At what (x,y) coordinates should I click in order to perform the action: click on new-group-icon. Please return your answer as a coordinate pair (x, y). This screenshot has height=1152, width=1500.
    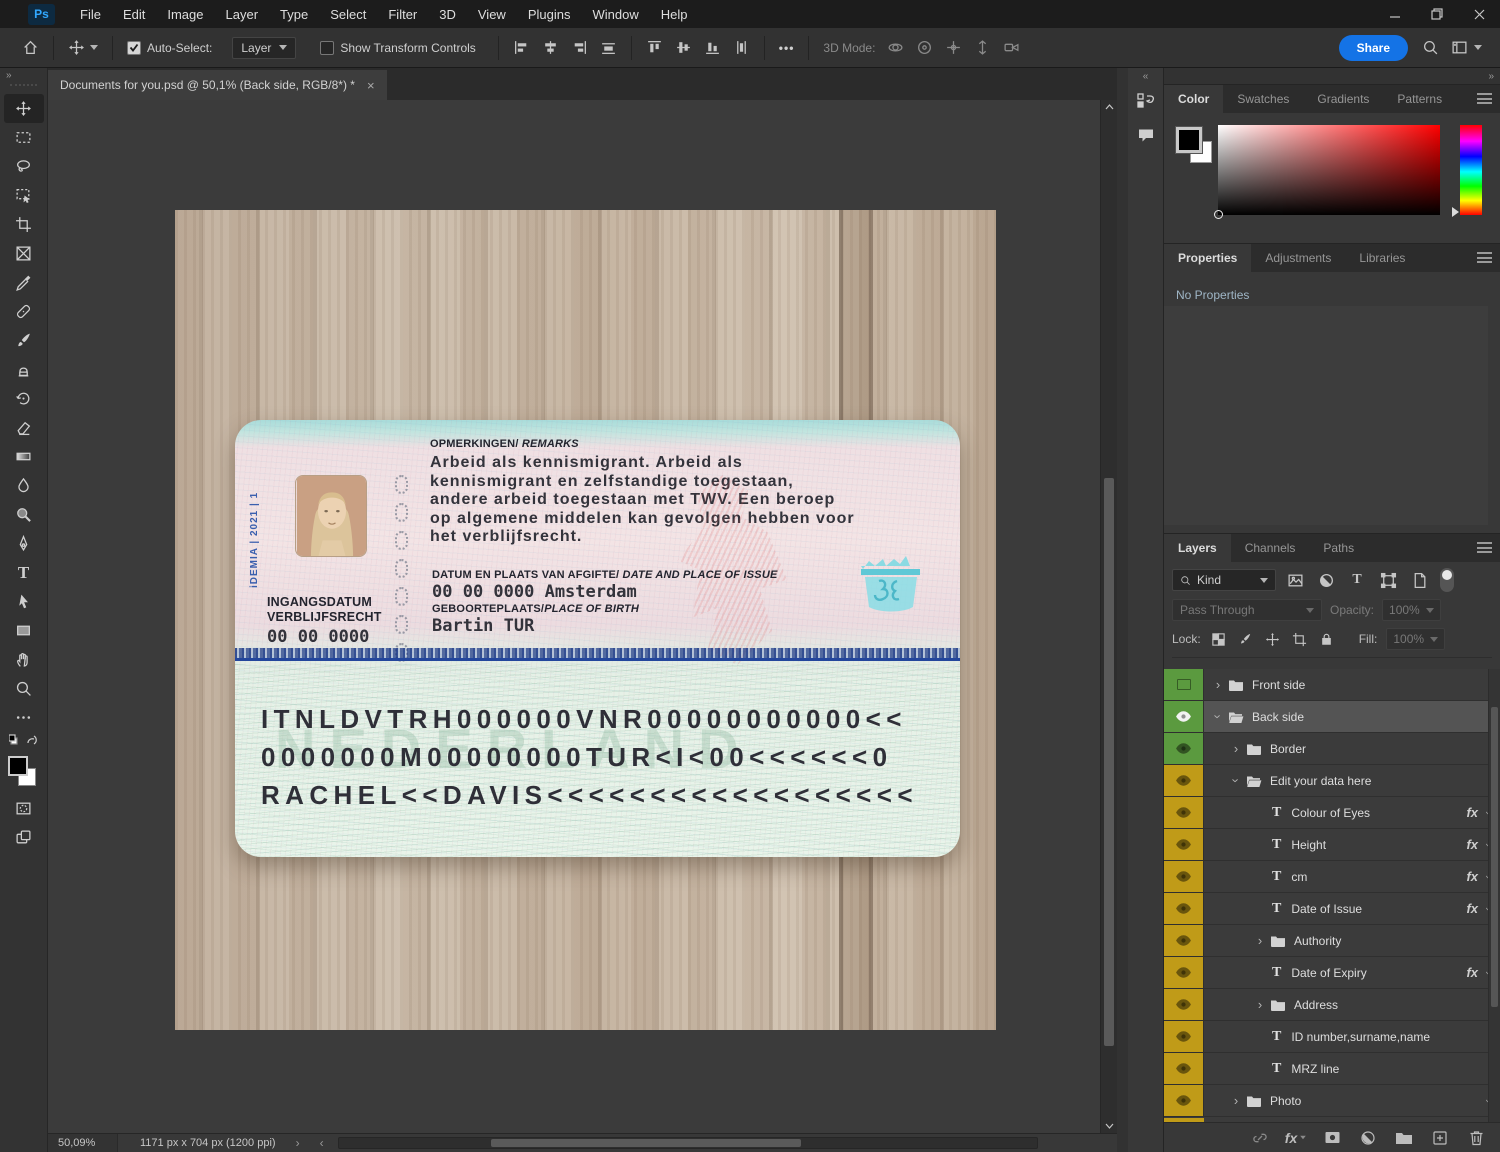
    Looking at the image, I should click on (1404, 1138).